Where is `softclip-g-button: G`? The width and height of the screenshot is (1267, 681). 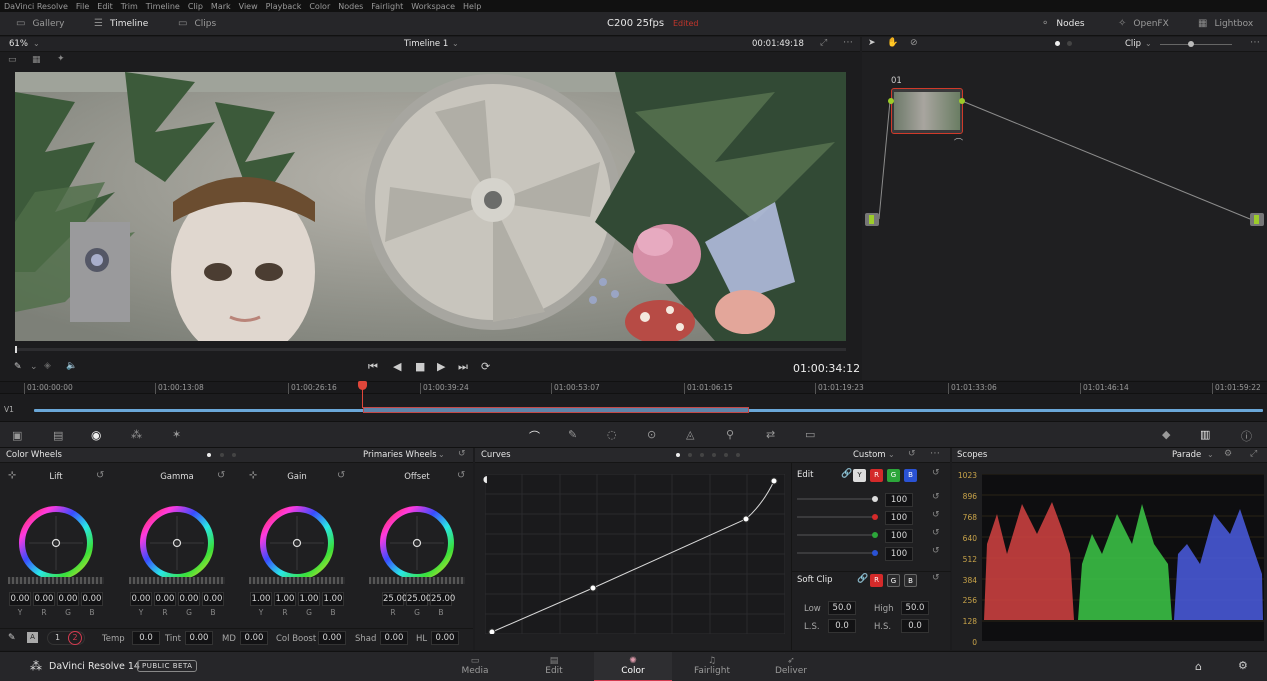 softclip-g-button: G is located at coordinates (893, 580).